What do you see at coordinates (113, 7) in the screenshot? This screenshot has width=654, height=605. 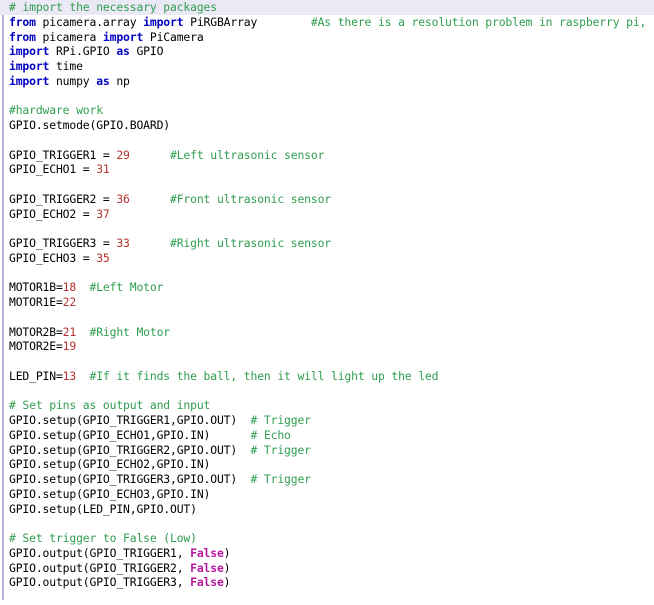 I see `code-token-comment: # import the necessary packages` at bounding box center [113, 7].